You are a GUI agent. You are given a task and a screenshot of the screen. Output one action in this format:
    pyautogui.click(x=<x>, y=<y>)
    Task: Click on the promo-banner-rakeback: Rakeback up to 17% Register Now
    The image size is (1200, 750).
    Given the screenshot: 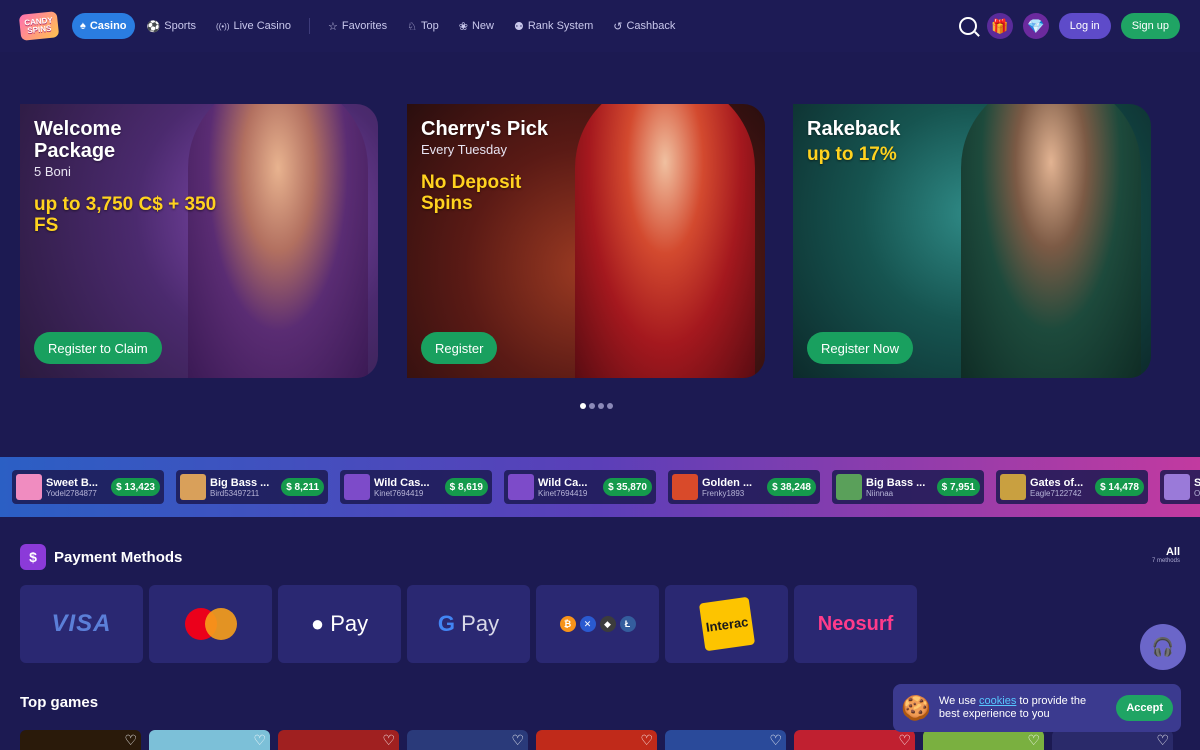 What is the action you would take?
    pyautogui.click(x=972, y=241)
    